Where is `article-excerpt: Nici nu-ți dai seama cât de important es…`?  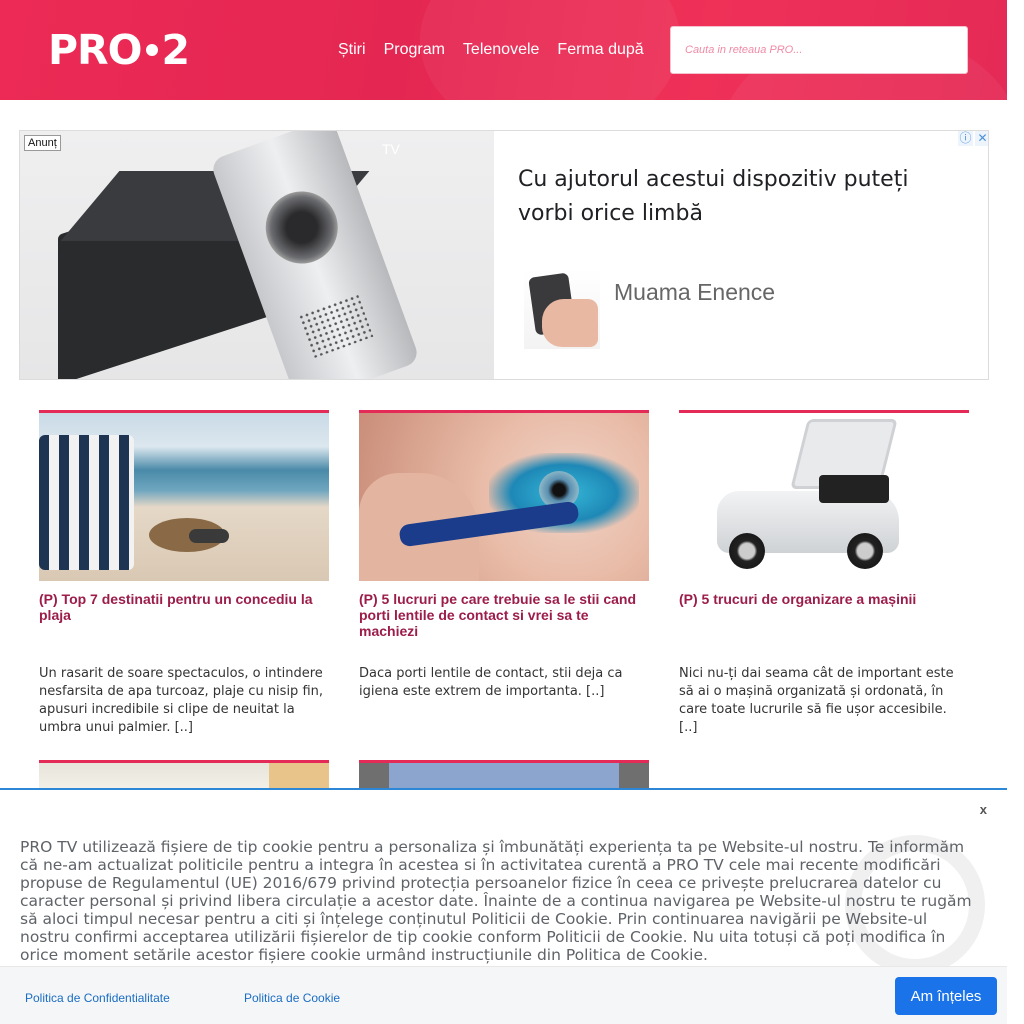 article-excerpt: Nici nu-ți dai seama cât de important es… is located at coordinates (816, 700).